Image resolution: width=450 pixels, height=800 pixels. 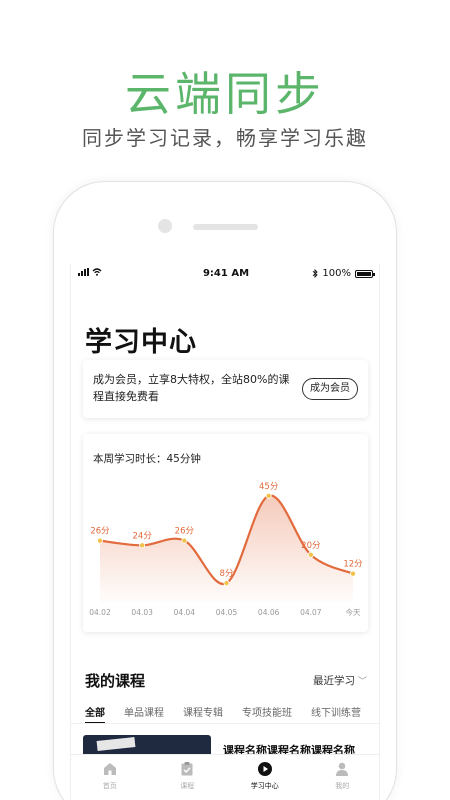 I want to click on membership-card: 成为会员，立享8大特权，全站80%的课程直接免费看 成为会员, so click(x=225, y=389).